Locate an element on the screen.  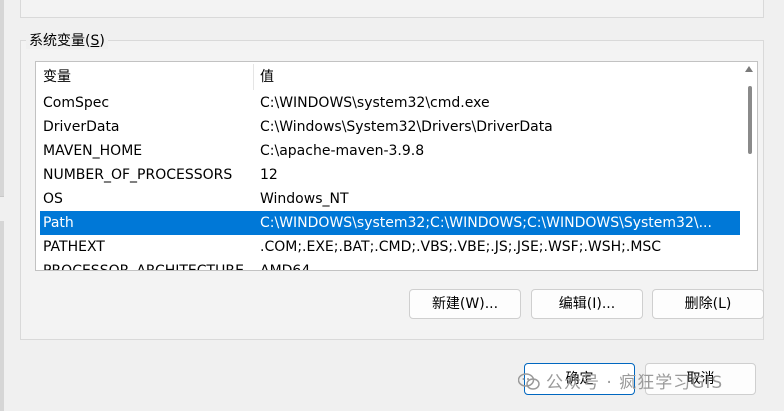
variable-name: NUMBER_OF_PROCESSORS is located at coordinates (138, 175).